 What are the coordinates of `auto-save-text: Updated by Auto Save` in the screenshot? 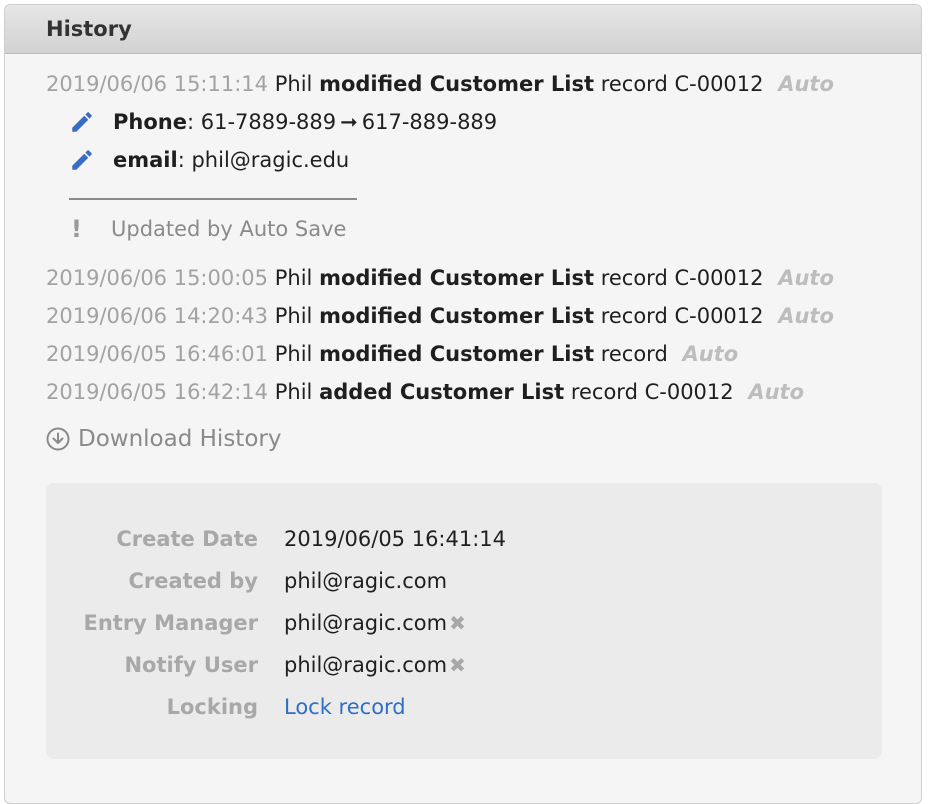 It's located at (229, 229).